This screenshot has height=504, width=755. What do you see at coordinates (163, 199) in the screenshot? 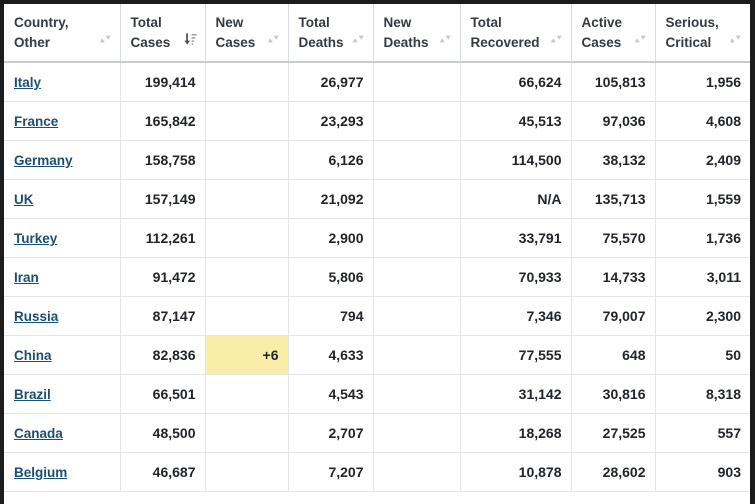
I see `cell-total-cases: 157,149` at bounding box center [163, 199].